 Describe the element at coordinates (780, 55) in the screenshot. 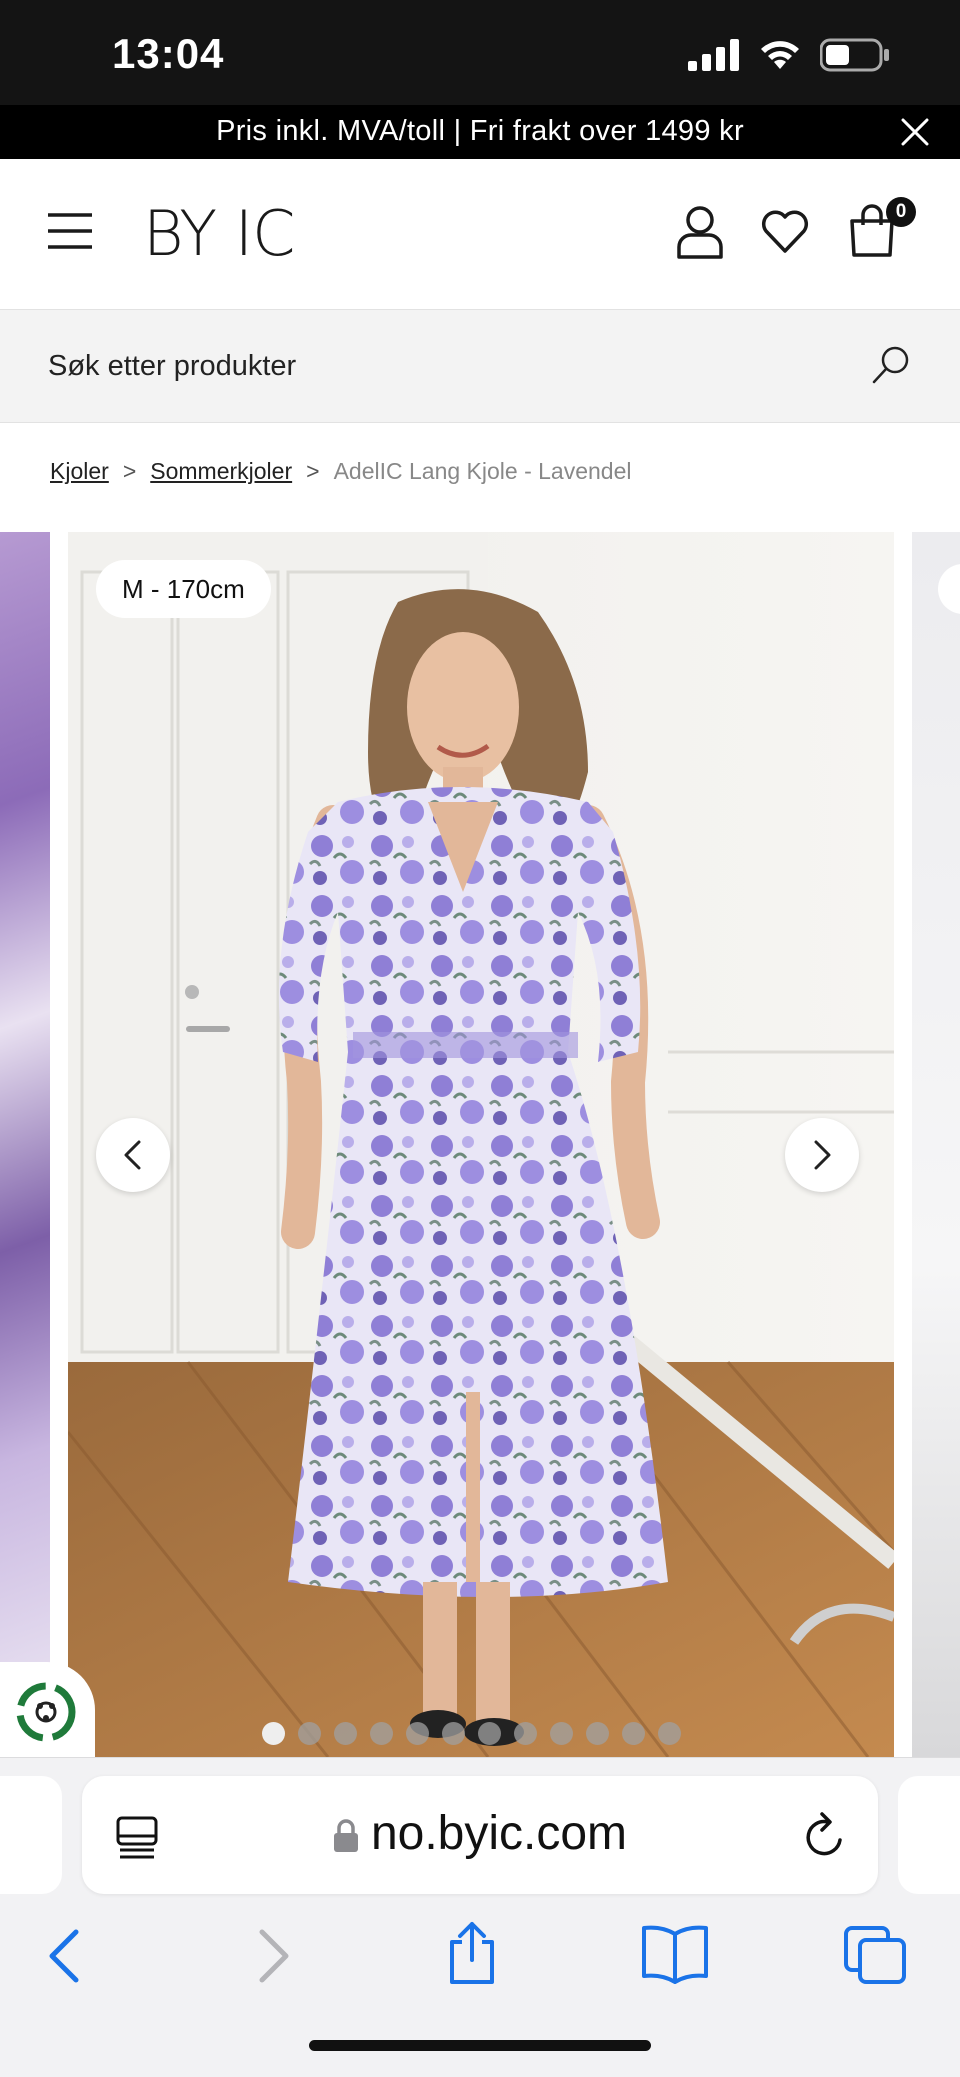

I see `wifi-icon` at that location.